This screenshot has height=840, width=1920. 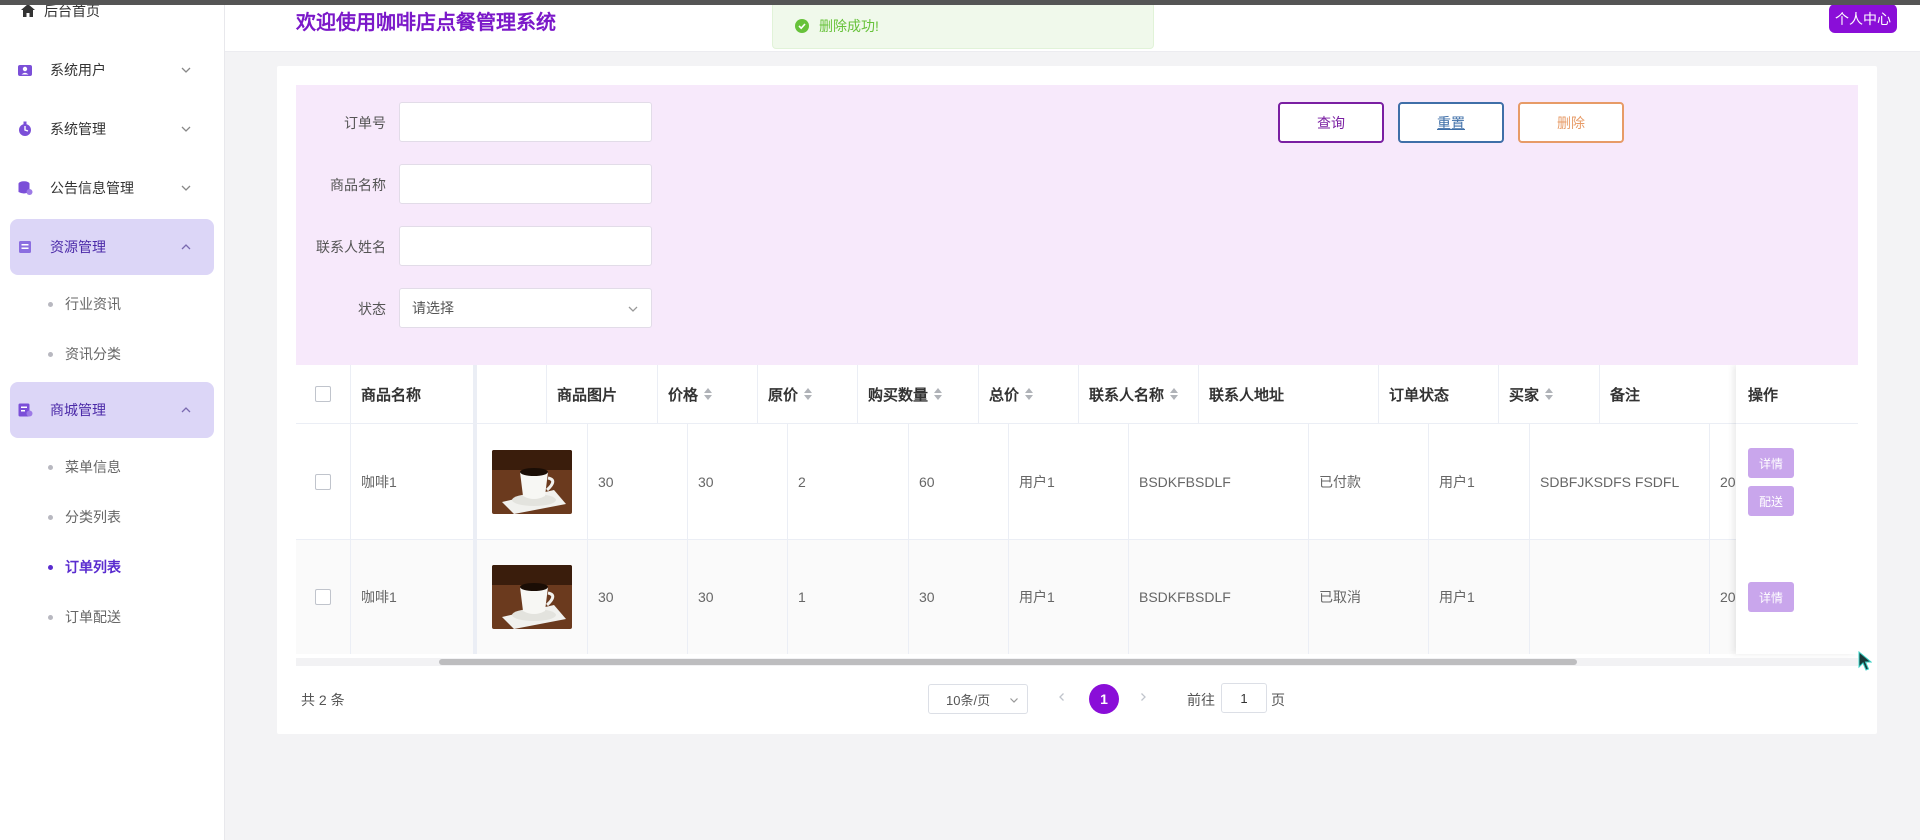 What do you see at coordinates (738, 481) in the screenshot?
I see `cell-original-price: 30` at bounding box center [738, 481].